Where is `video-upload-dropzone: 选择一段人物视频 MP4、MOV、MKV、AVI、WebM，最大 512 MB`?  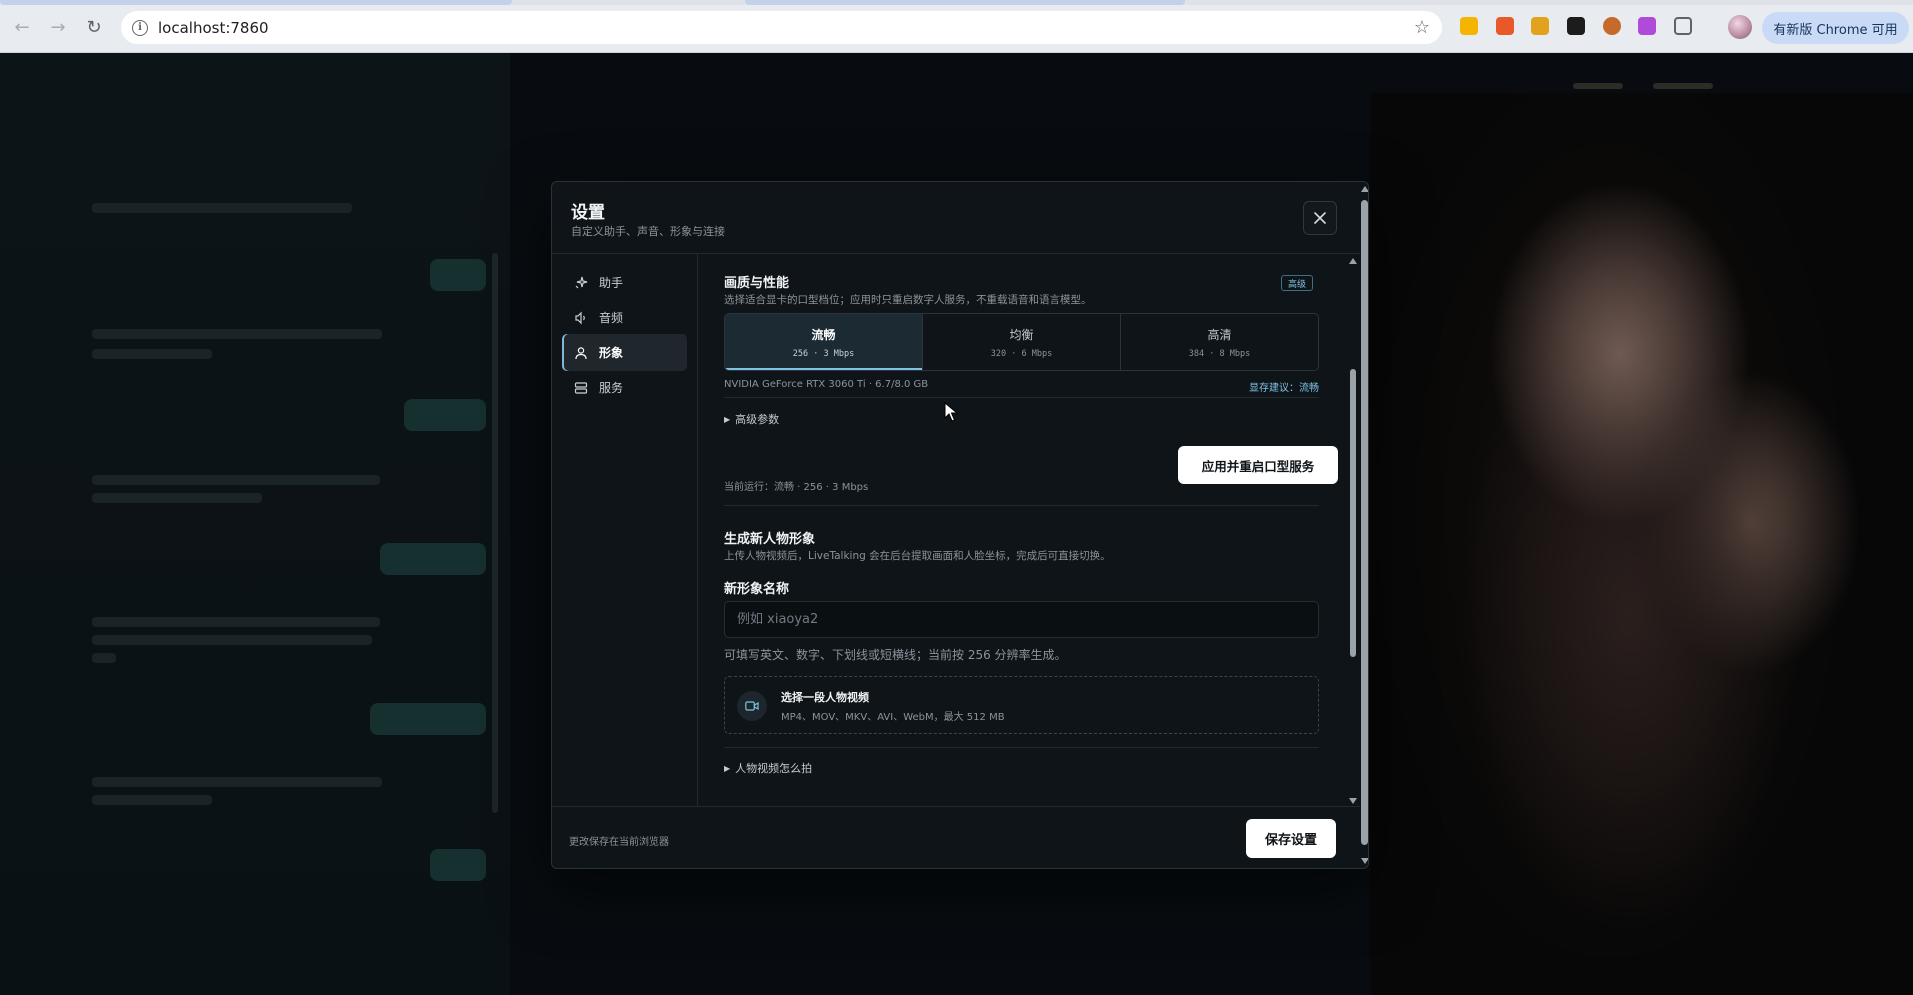 video-upload-dropzone: 选择一段人物视频 MP4、MOV、MKV、AVI、WebM，最大 512 MB is located at coordinates (1021, 705).